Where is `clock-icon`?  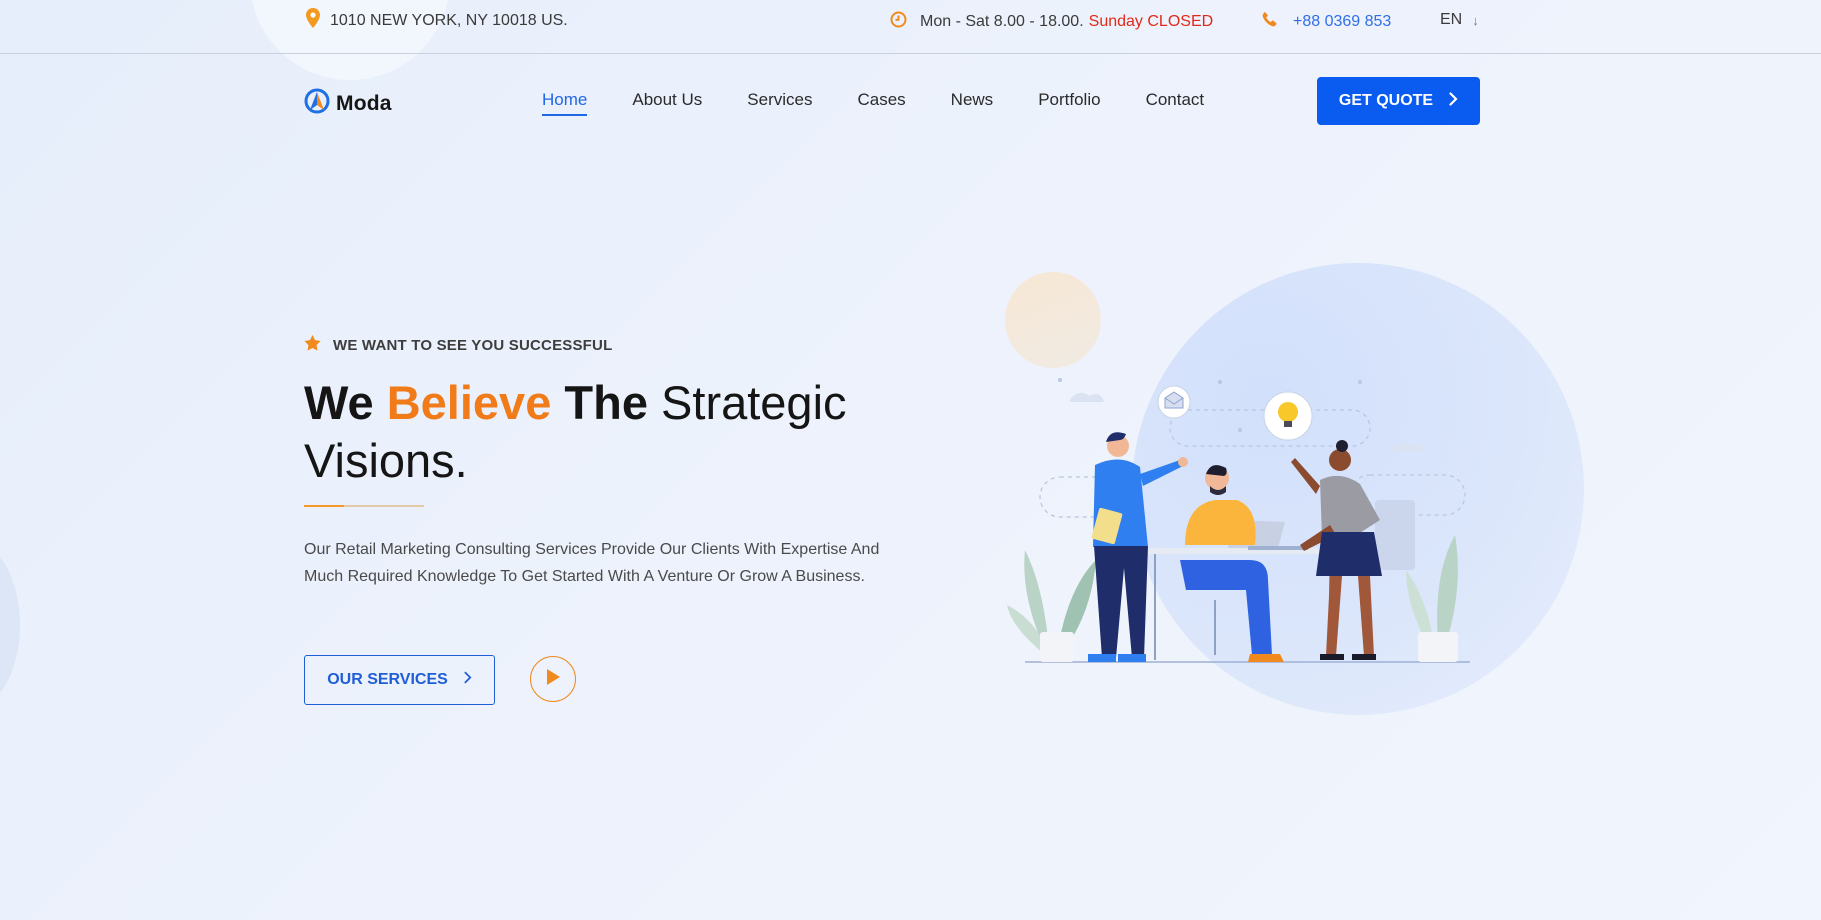 clock-icon is located at coordinates (898, 22).